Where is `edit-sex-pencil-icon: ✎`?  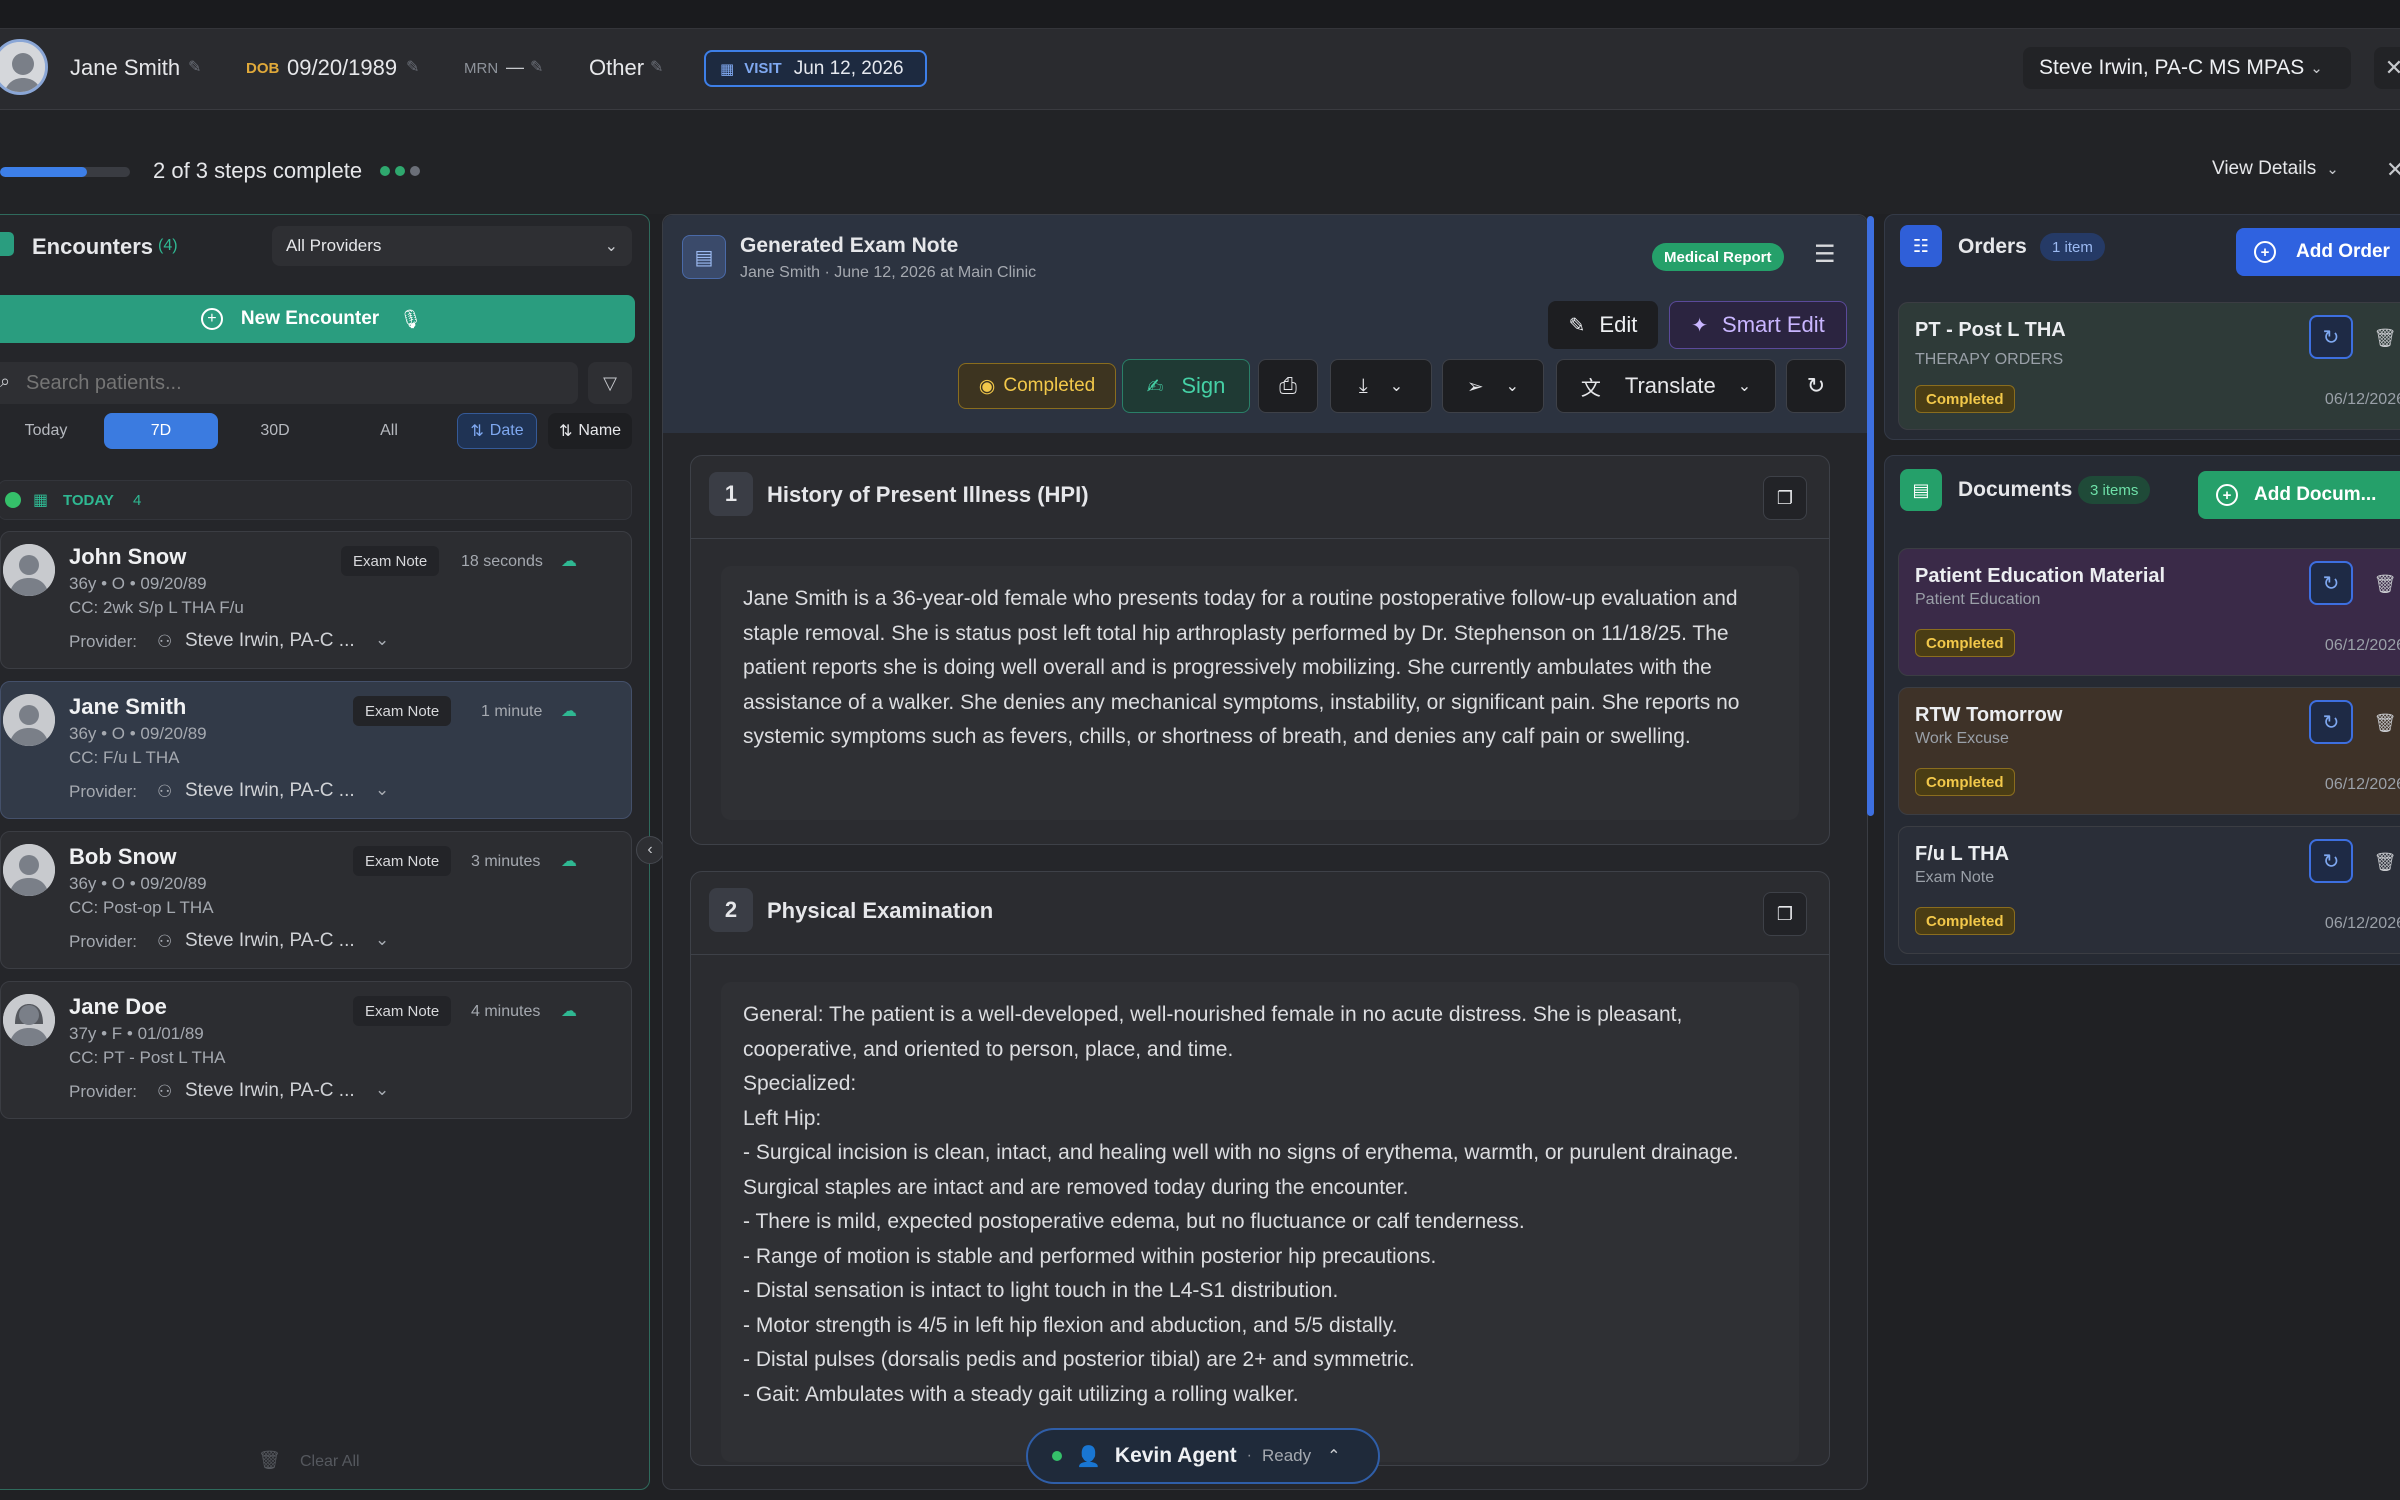 edit-sex-pencil-icon: ✎ is located at coordinates (656, 67).